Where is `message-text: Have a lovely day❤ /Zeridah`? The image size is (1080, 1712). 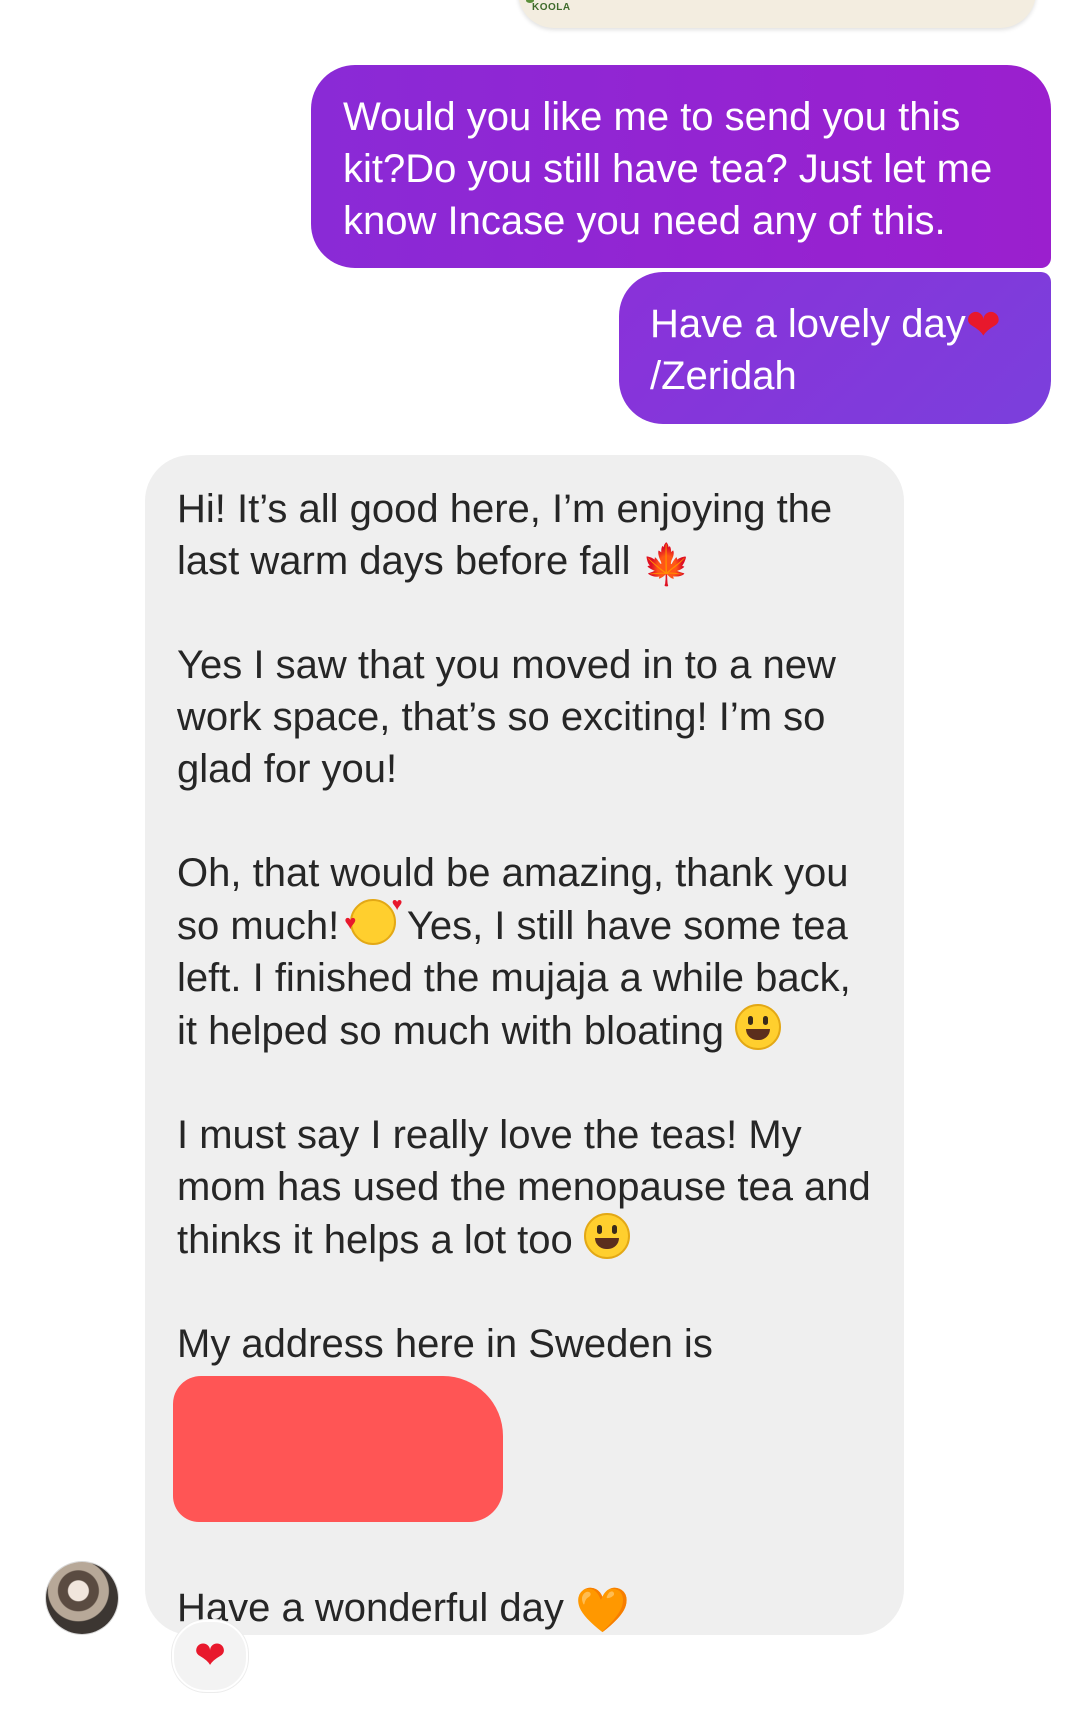 message-text: Have a lovely day❤ /Zeridah is located at coordinates (835, 350).